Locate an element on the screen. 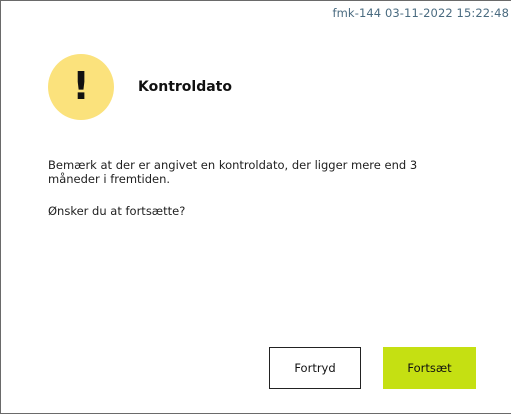  exclamation-warning-icon: ! is located at coordinates (81, 87).